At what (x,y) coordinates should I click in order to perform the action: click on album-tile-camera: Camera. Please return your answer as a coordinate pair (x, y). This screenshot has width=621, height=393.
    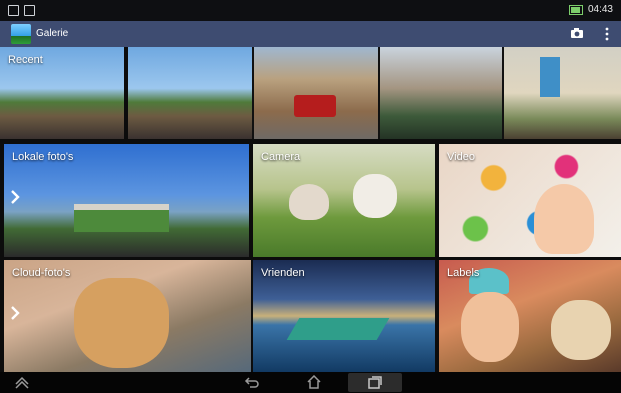
    Looking at the image, I should click on (344, 200).